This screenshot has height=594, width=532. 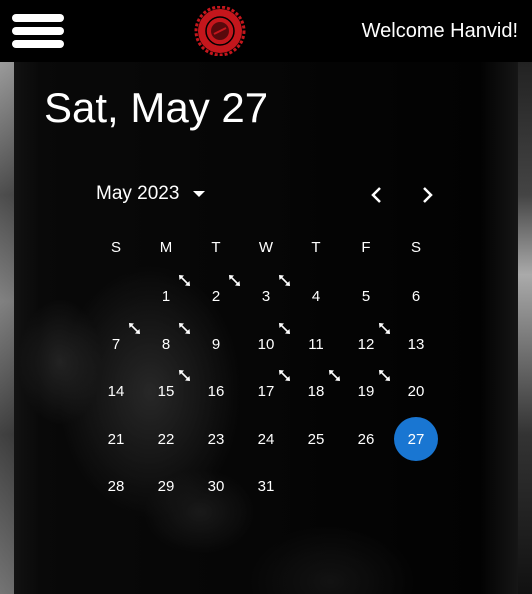 What do you see at coordinates (156, 107) in the screenshot?
I see `selected-date-title: Sat, May 27` at bounding box center [156, 107].